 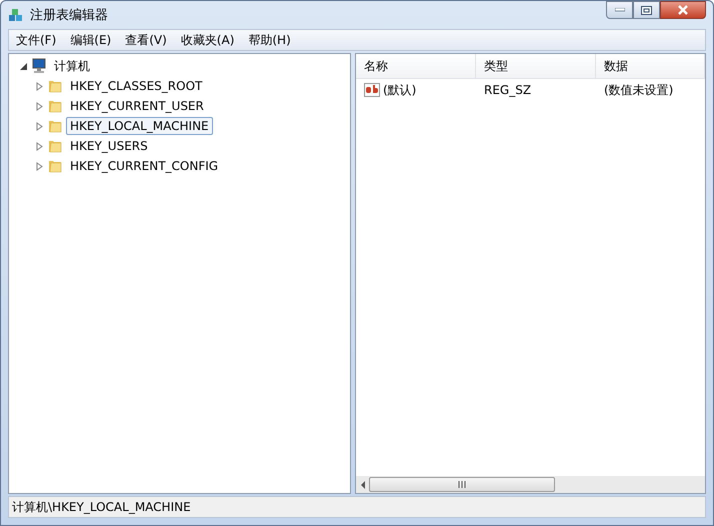 I want to click on horizontal-scrollbar, so click(x=530, y=484).